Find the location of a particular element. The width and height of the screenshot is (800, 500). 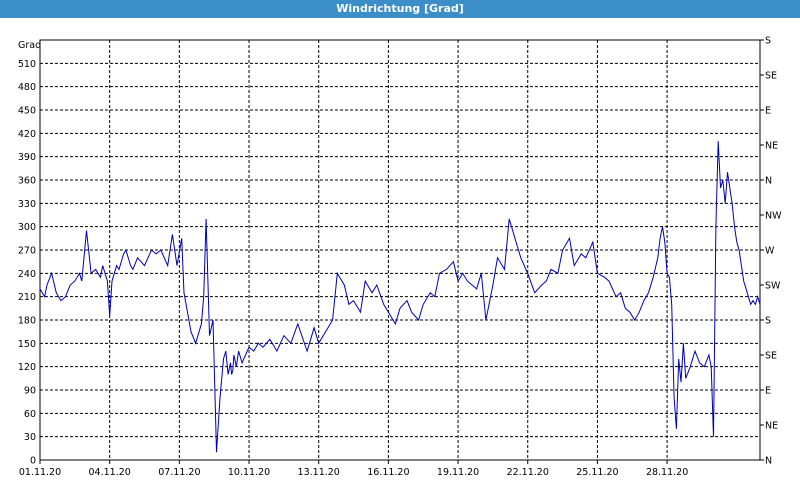

x-tick-label: 13.11.20 is located at coordinates (319, 472).